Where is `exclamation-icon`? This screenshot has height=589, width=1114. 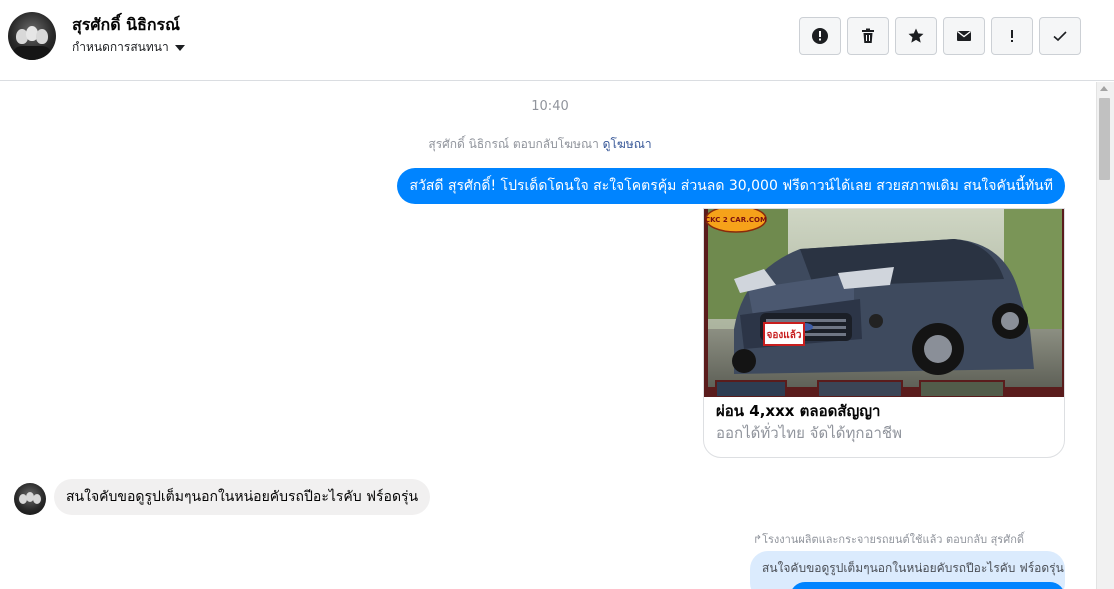 exclamation-icon is located at coordinates (1012, 36).